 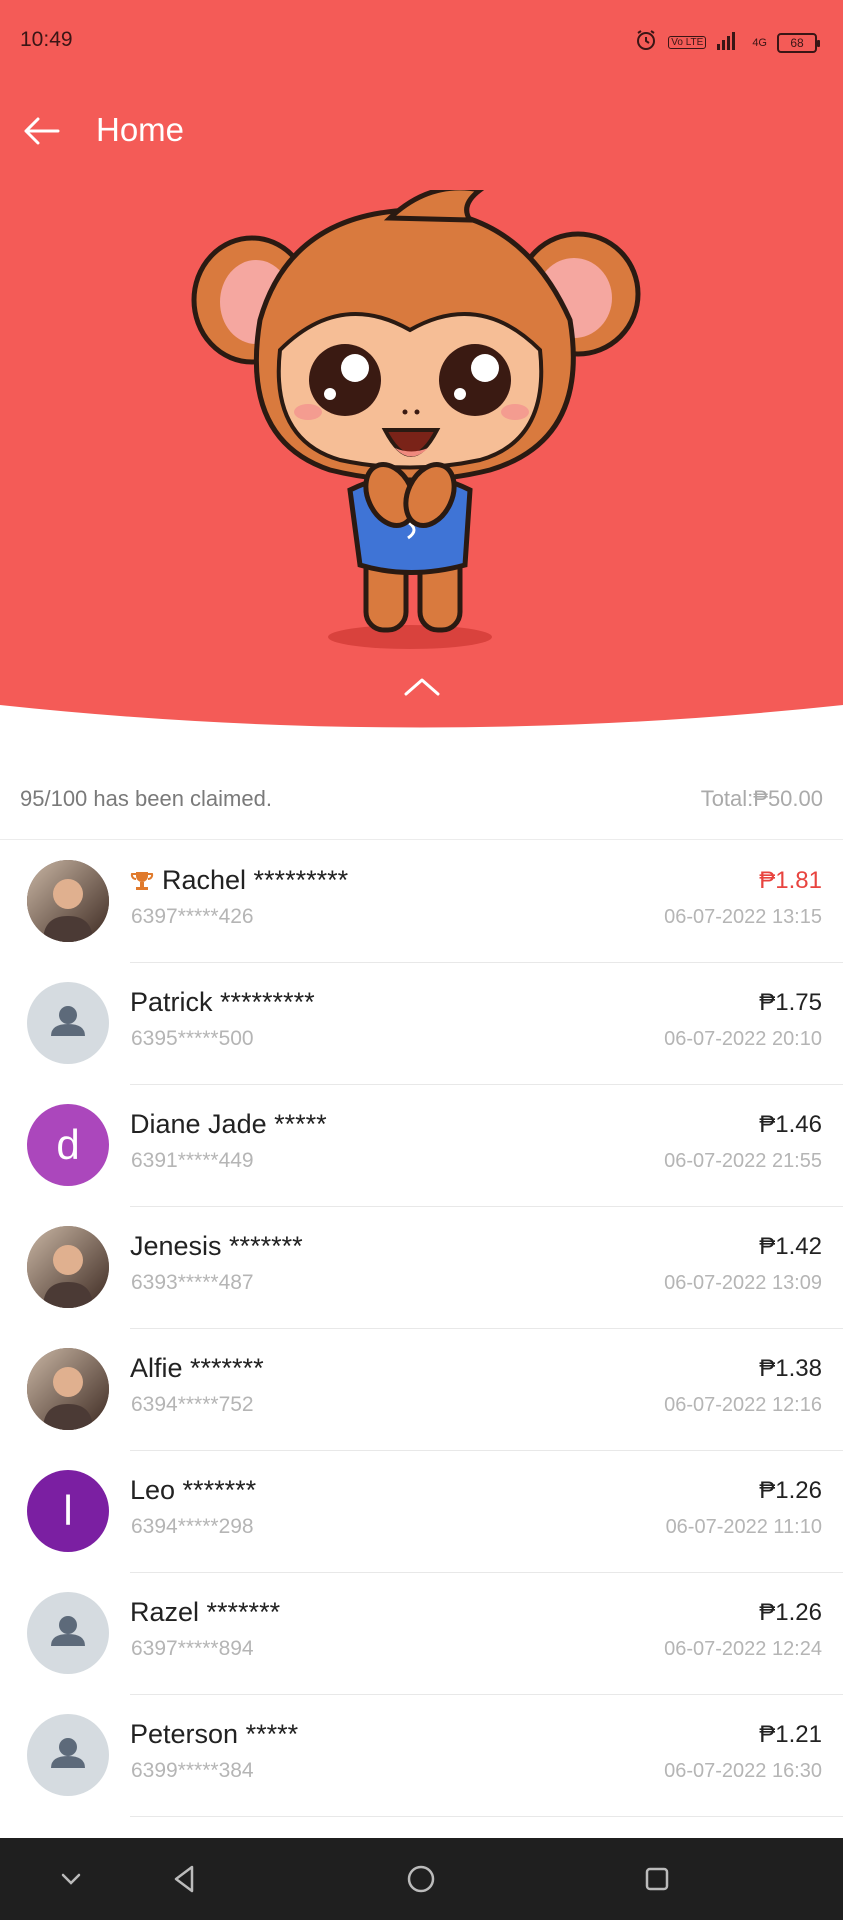 I want to click on claim-timestamp: 06-07-2022 13:09, so click(x=743, y=1283).